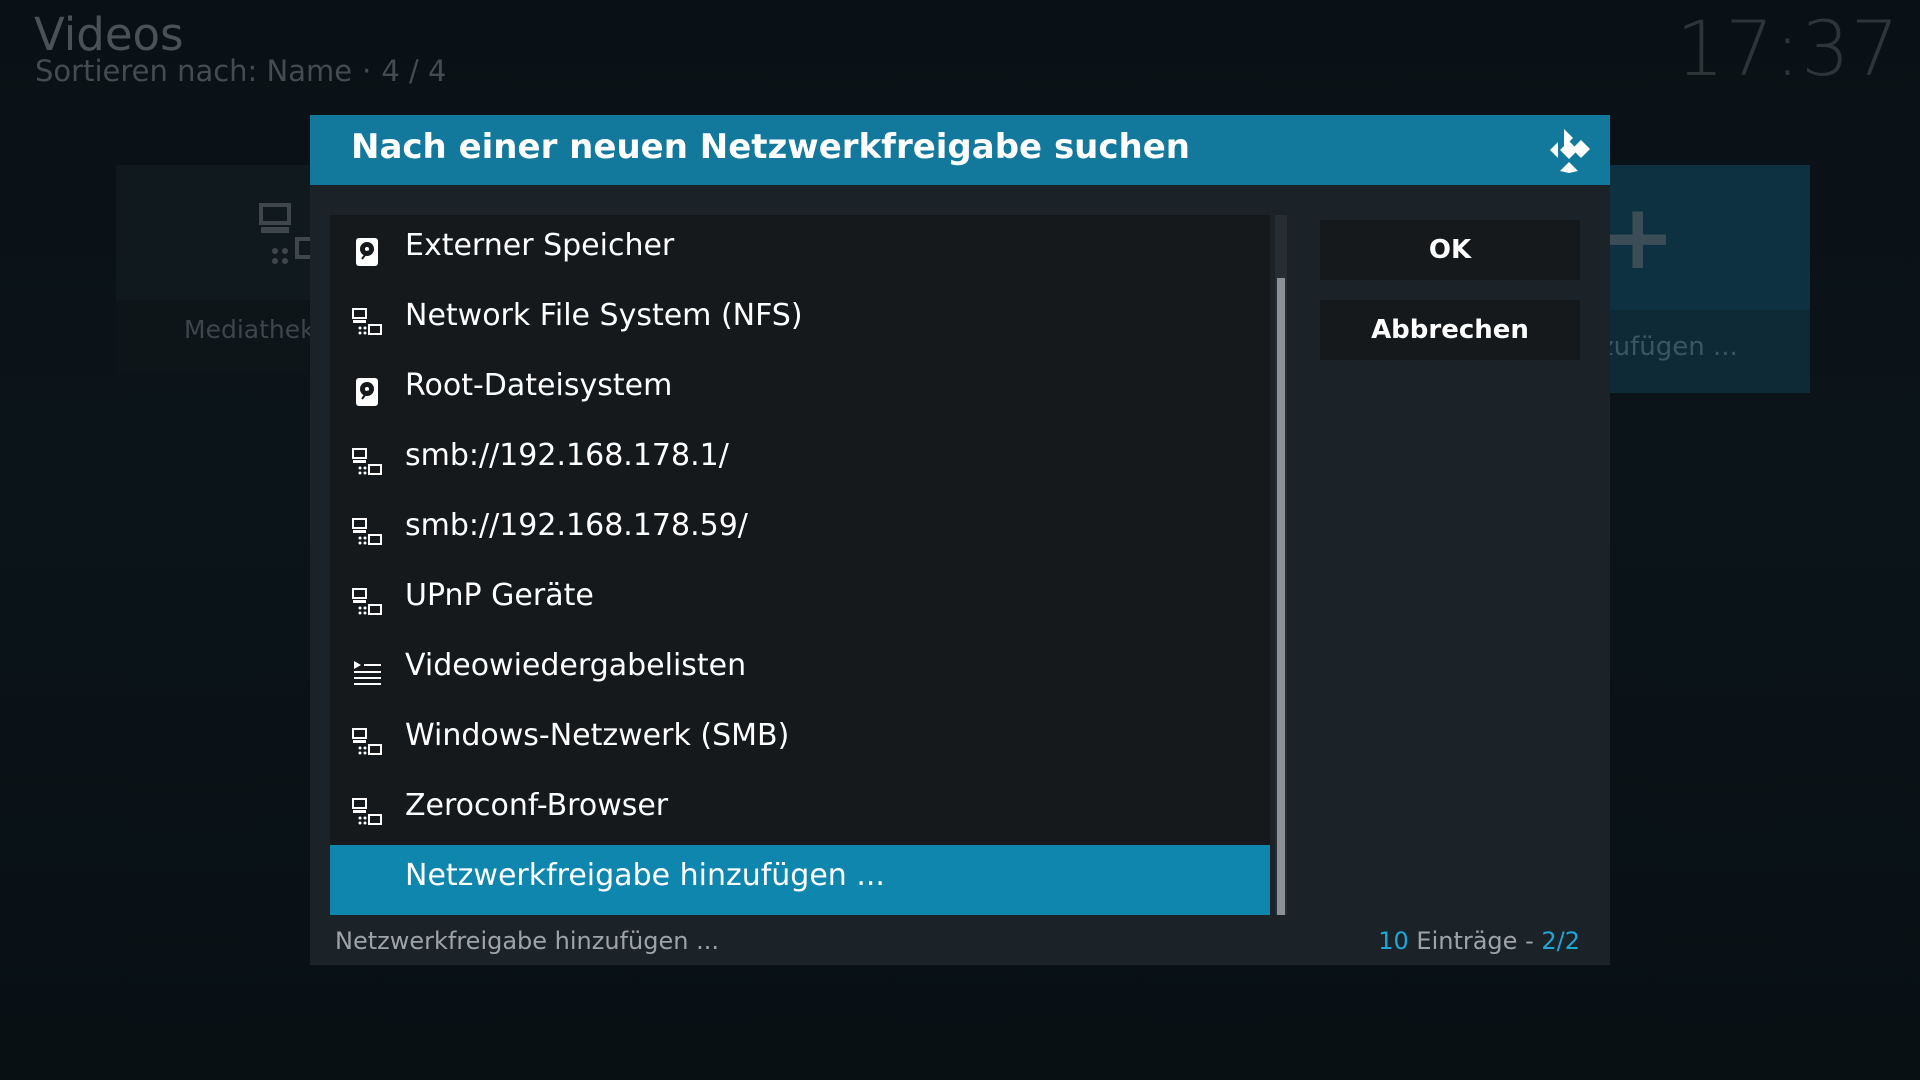 Image resolution: width=1920 pixels, height=1080 pixels. What do you see at coordinates (1281, 596) in the screenshot?
I see `scrollbar-thumb` at bounding box center [1281, 596].